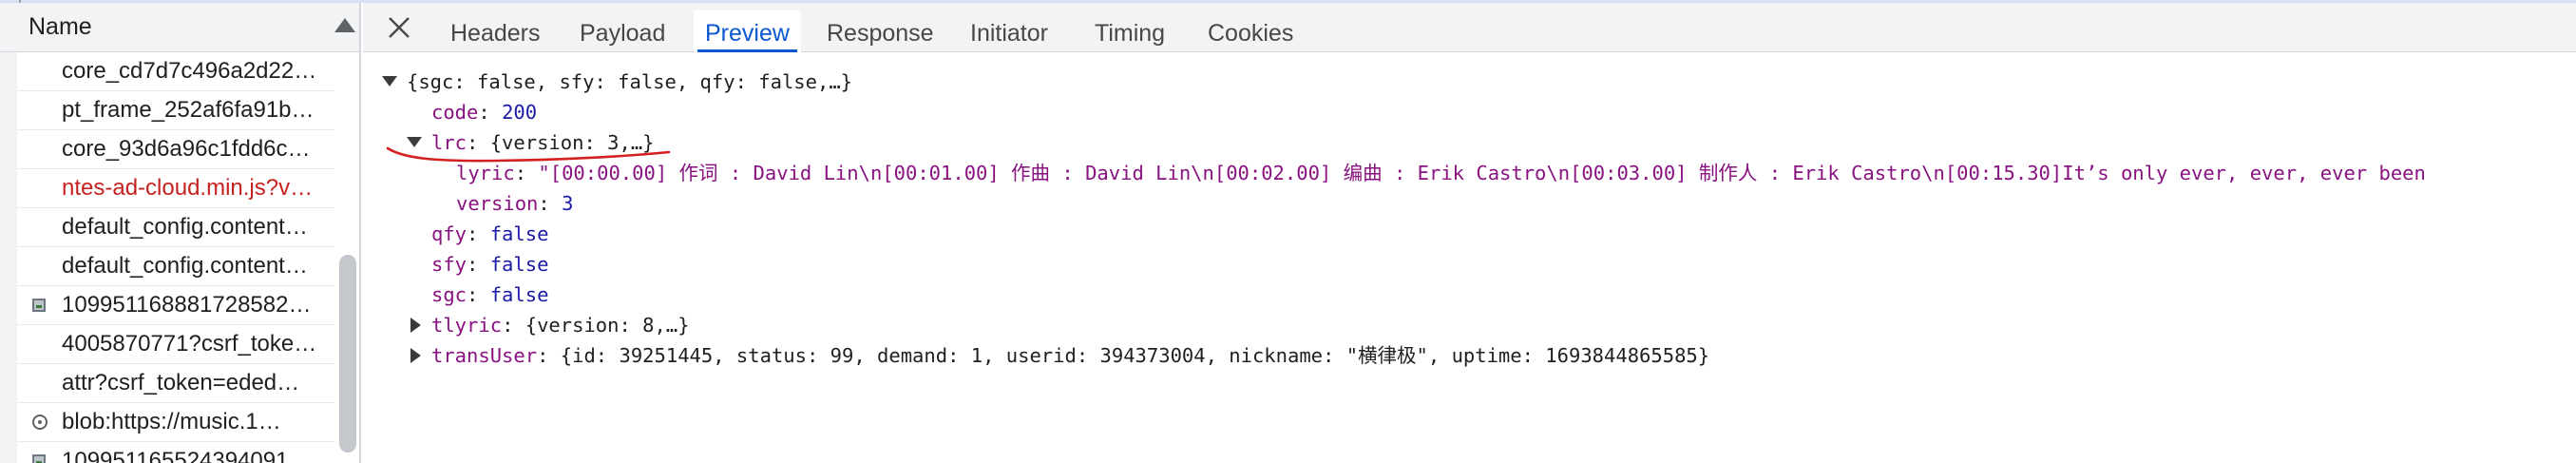  I want to click on tree-node-qfy: qfy: false, so click(490, 234).